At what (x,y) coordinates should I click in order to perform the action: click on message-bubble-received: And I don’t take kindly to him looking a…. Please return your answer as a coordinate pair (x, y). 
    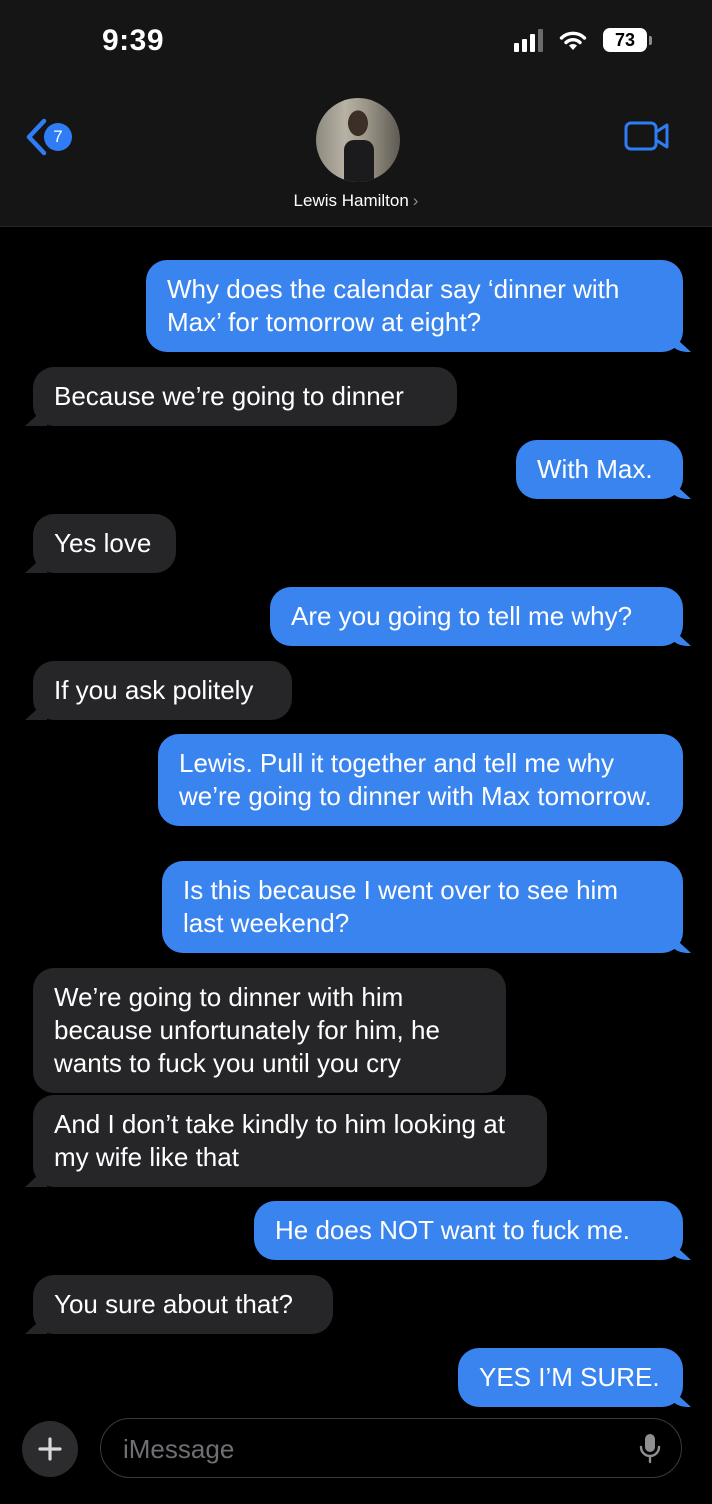
    Looking at the image, I should click on (290, 1141).